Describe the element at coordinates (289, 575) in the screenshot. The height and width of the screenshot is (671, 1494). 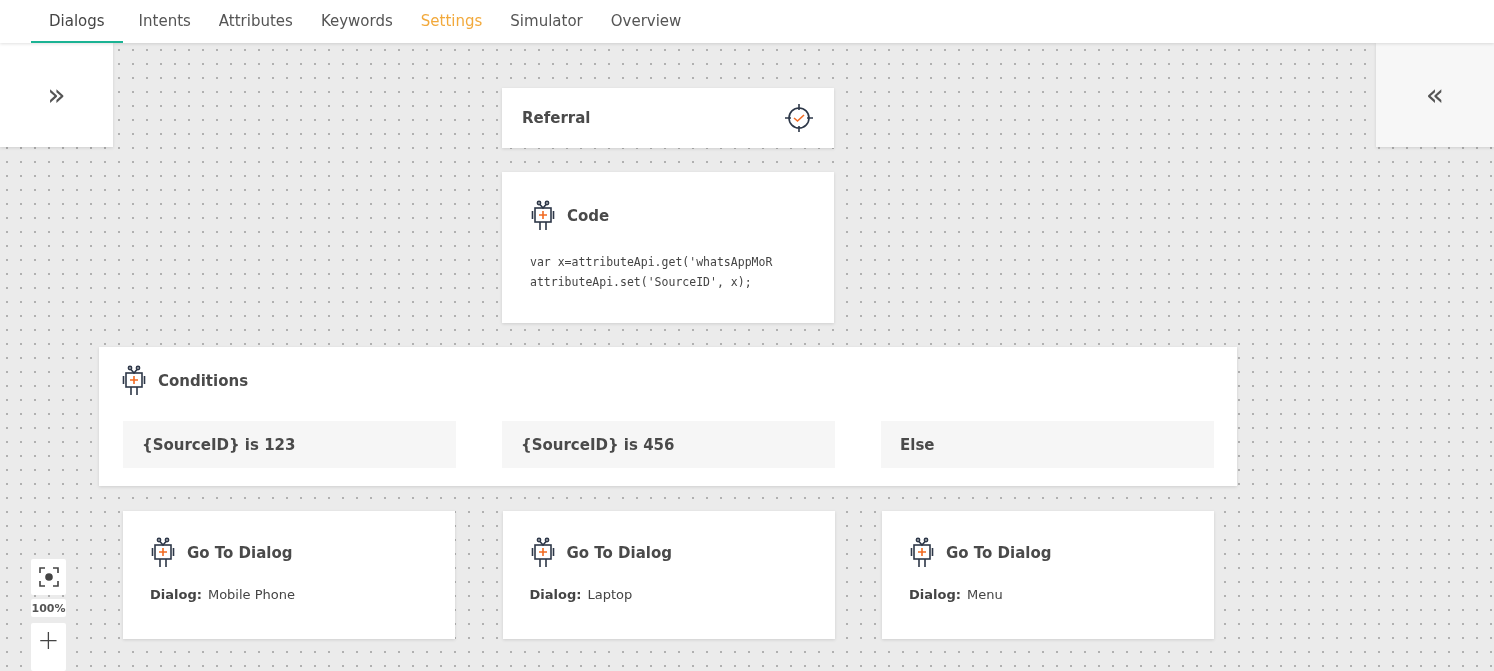
I see `go-to-dialog-card: Go To Dialog Dialog: Mobile Phone` at that location.